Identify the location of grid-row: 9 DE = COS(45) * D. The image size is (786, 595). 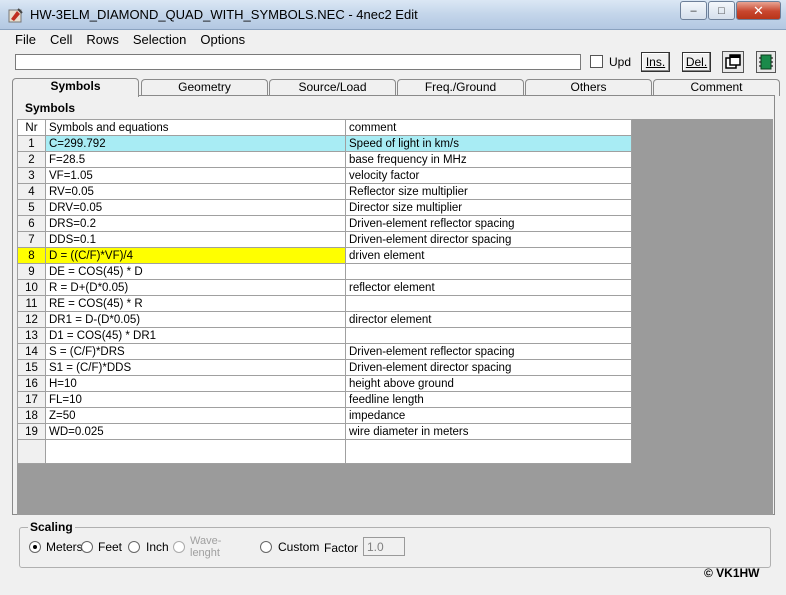
(324, 271).